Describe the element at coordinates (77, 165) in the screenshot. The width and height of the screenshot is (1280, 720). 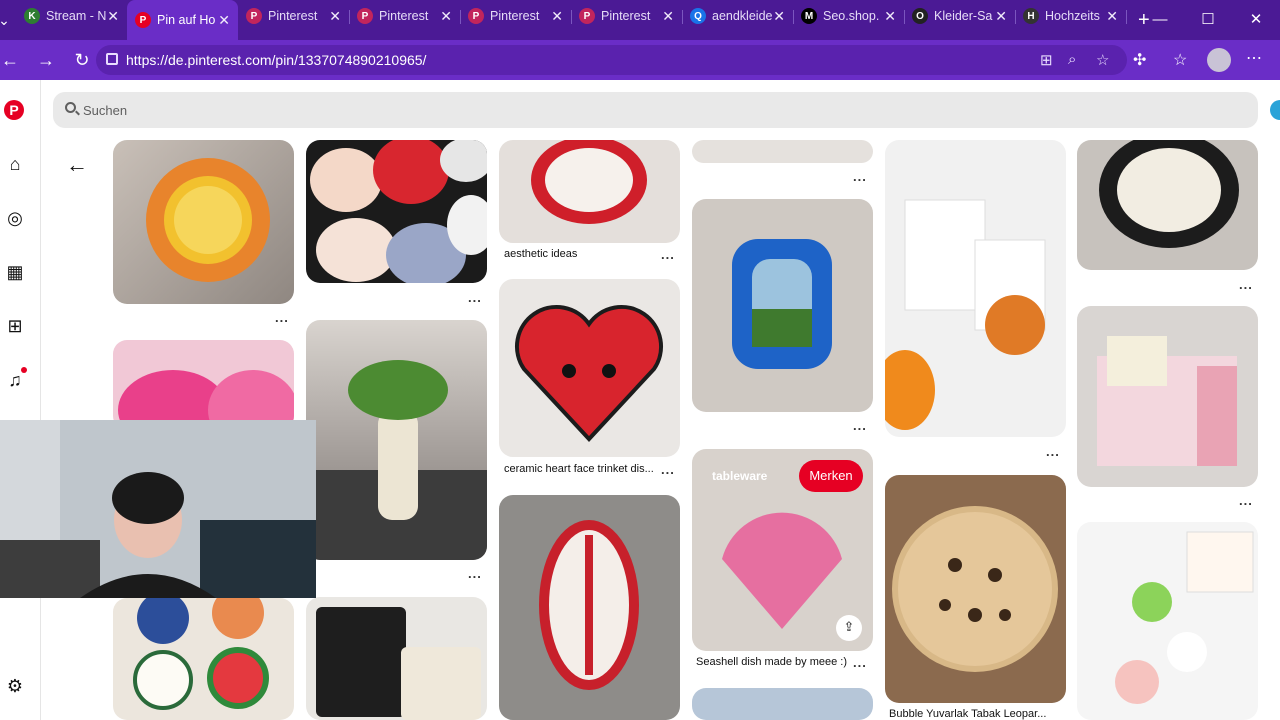
I see `back-arrow-icon: ←` at that location.